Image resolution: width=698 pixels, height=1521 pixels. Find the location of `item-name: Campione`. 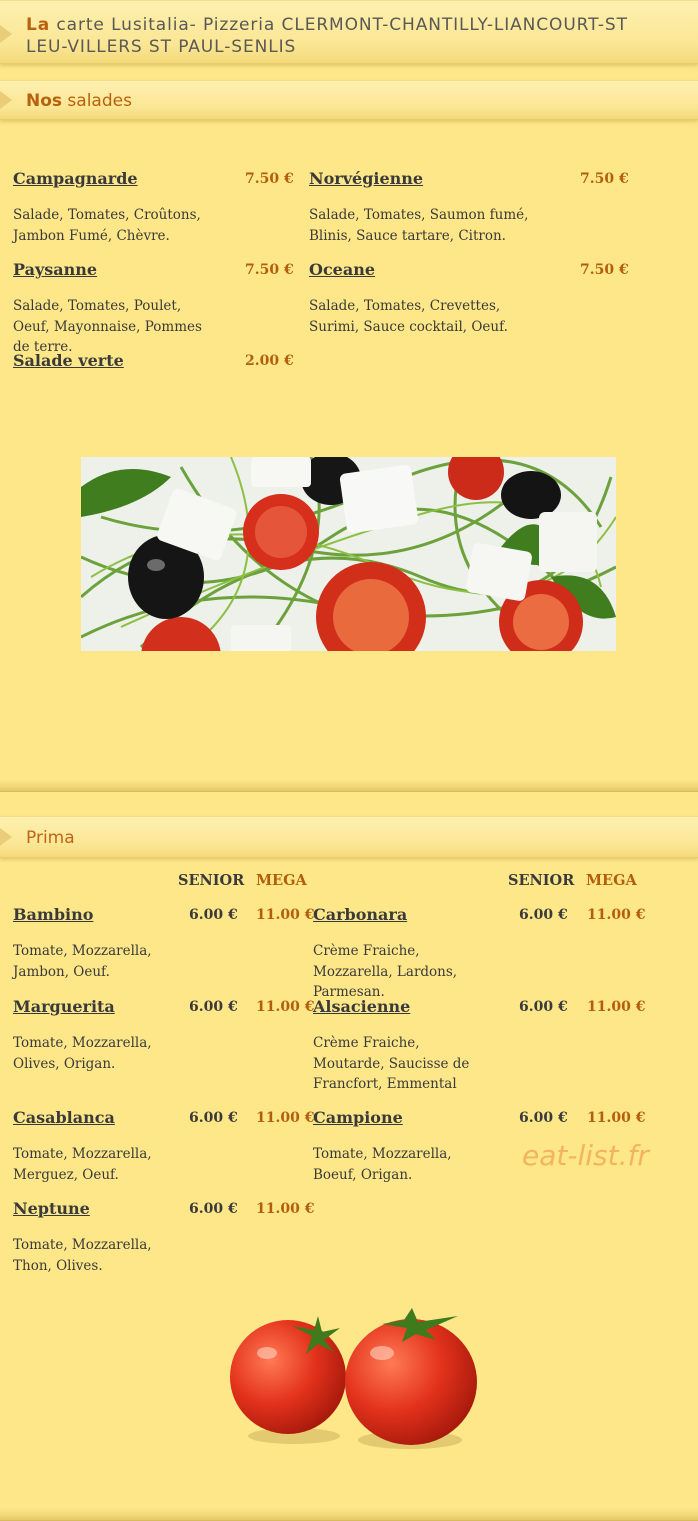

item-name: Campione is located at coordinates (358, 1117).